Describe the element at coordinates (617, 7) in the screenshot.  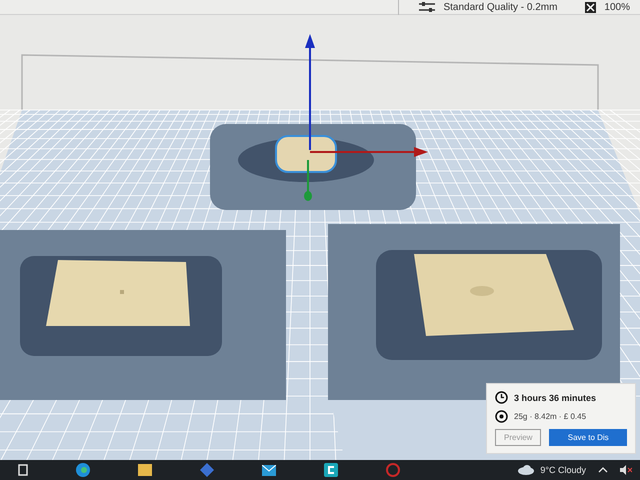
I see `infill-label: 100%` at that location.